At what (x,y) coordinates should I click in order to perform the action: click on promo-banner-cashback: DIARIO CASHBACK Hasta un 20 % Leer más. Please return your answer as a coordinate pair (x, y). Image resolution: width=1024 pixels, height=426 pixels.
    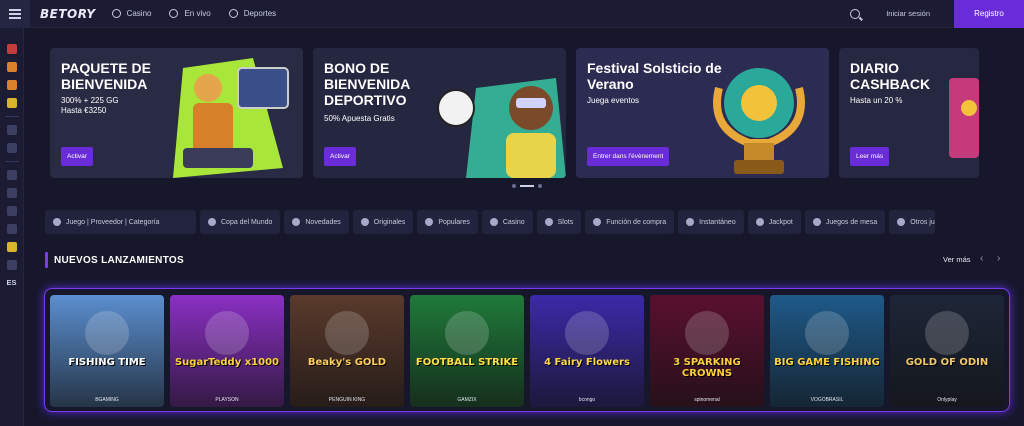
    Looking at the image, I should click on (909, 113).